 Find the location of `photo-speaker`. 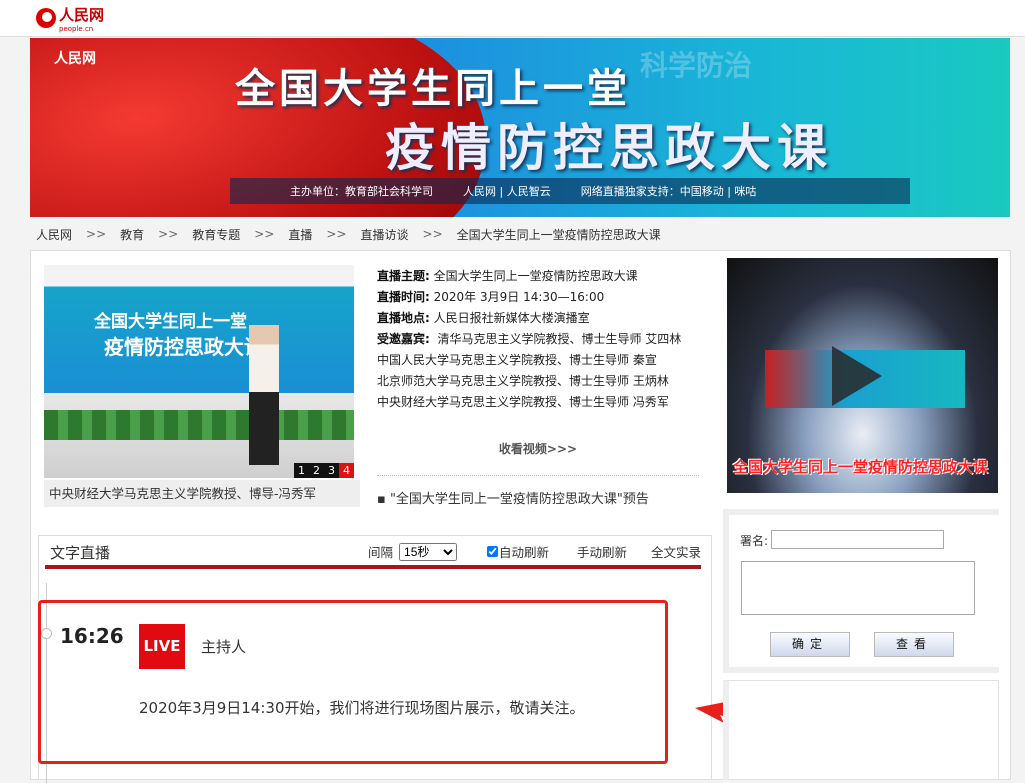

photo-speaker is located at coordinates (264, 395).